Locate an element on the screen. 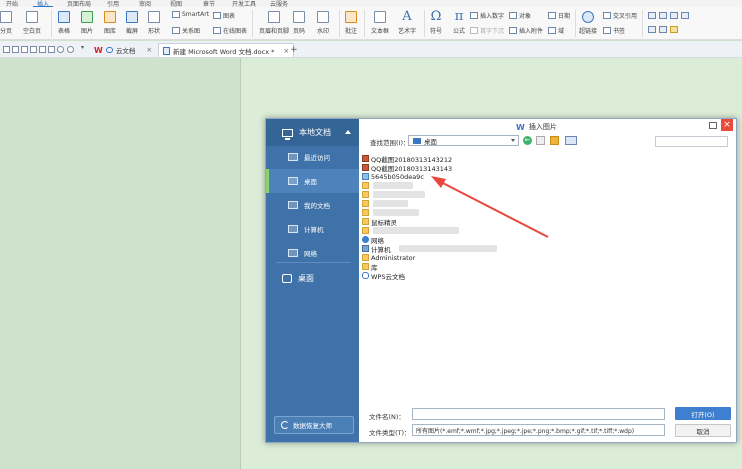 Image resolution: width=742 pixels, height=469 pixels. print-icon is located at coordinates (33, 49).